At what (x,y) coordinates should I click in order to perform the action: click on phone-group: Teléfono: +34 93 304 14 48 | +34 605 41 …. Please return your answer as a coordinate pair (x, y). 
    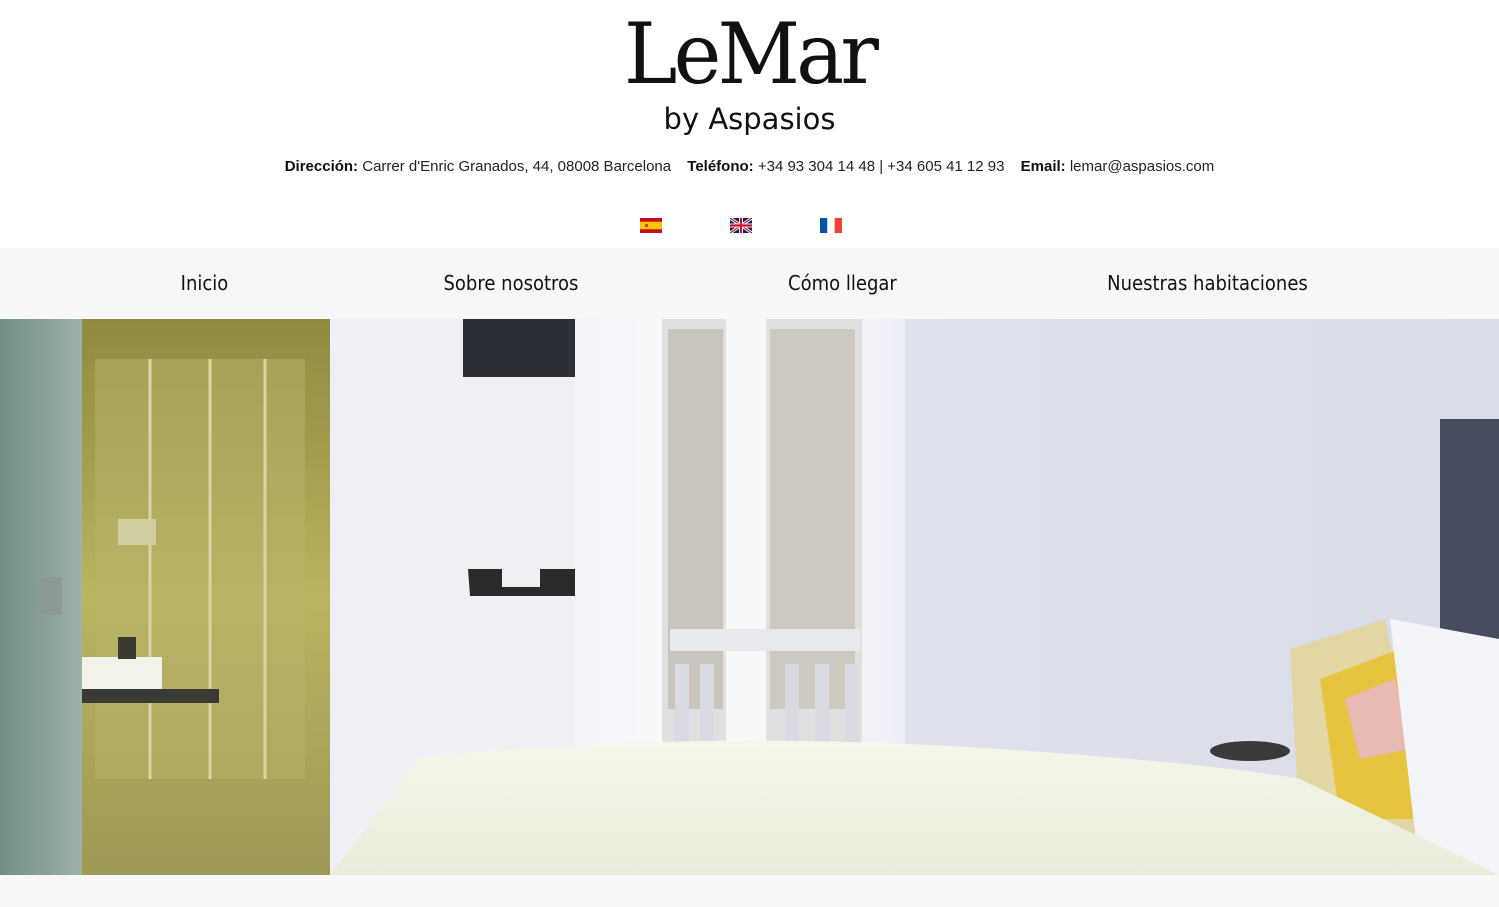
    Looking at the image, I should click on (847, 166).